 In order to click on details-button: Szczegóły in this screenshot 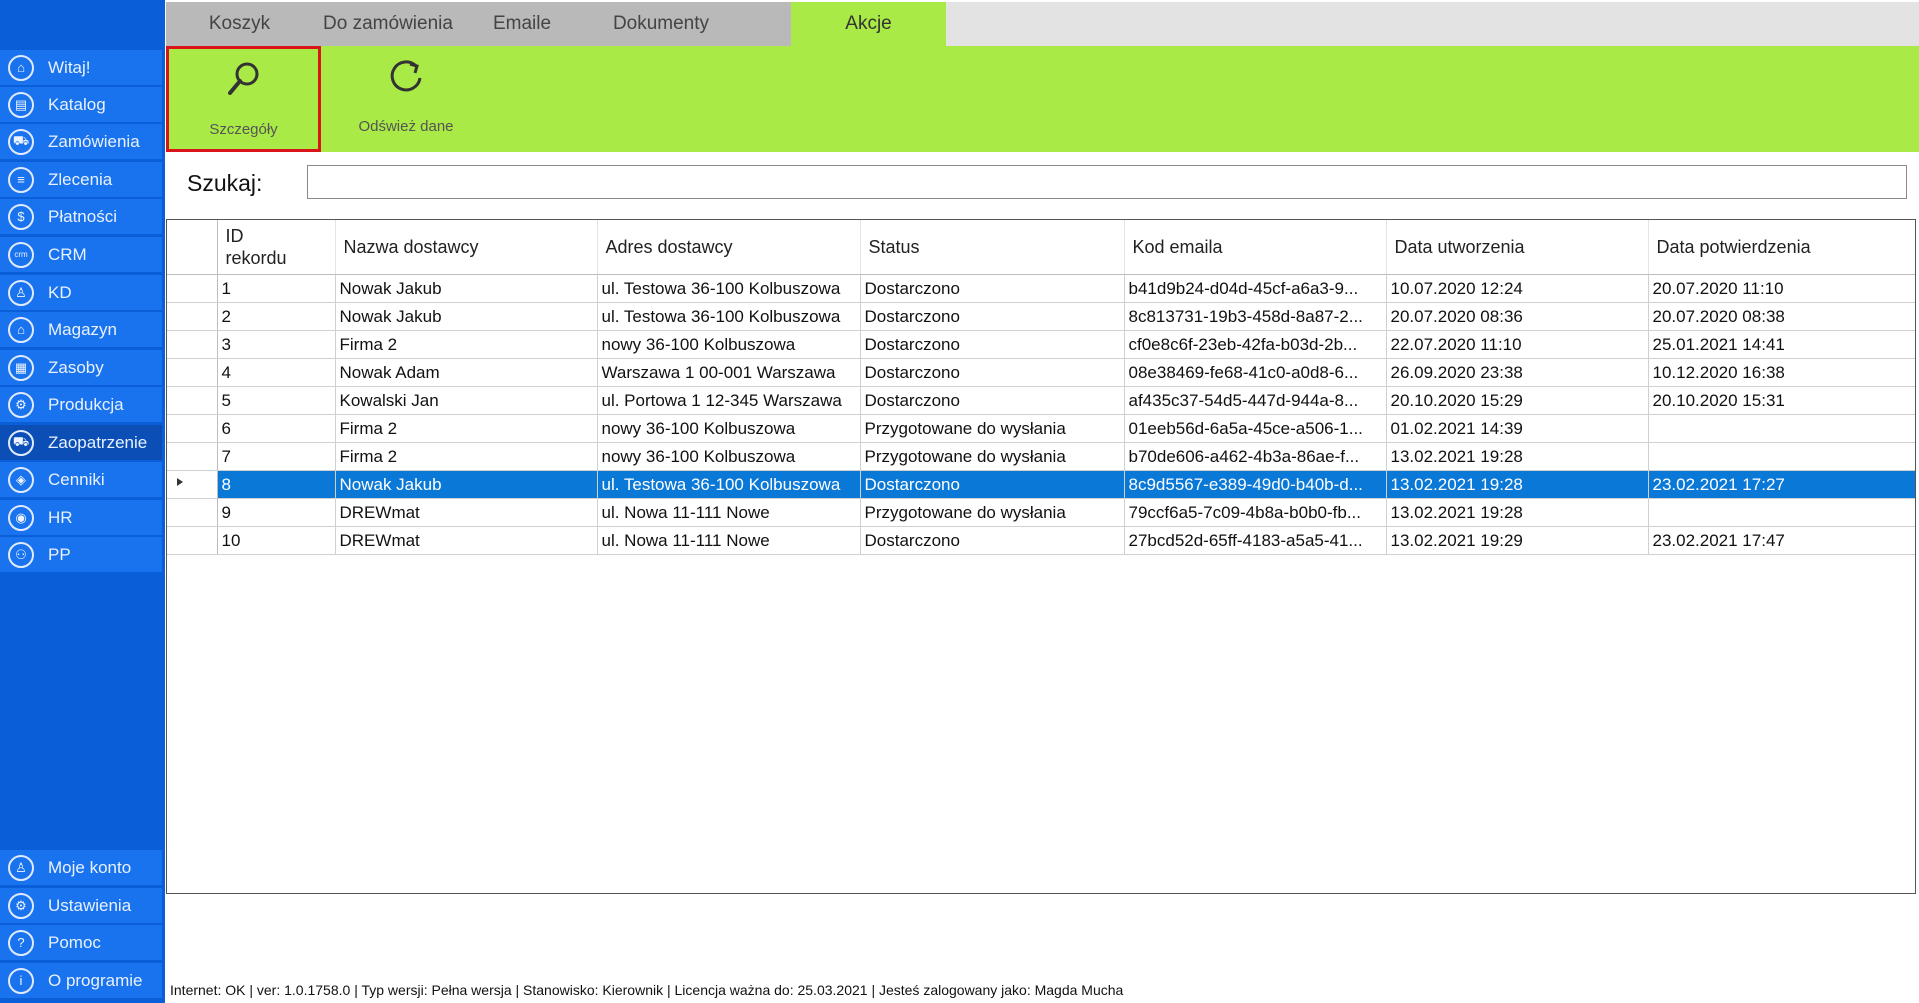, I will do `click(243, 99)`.